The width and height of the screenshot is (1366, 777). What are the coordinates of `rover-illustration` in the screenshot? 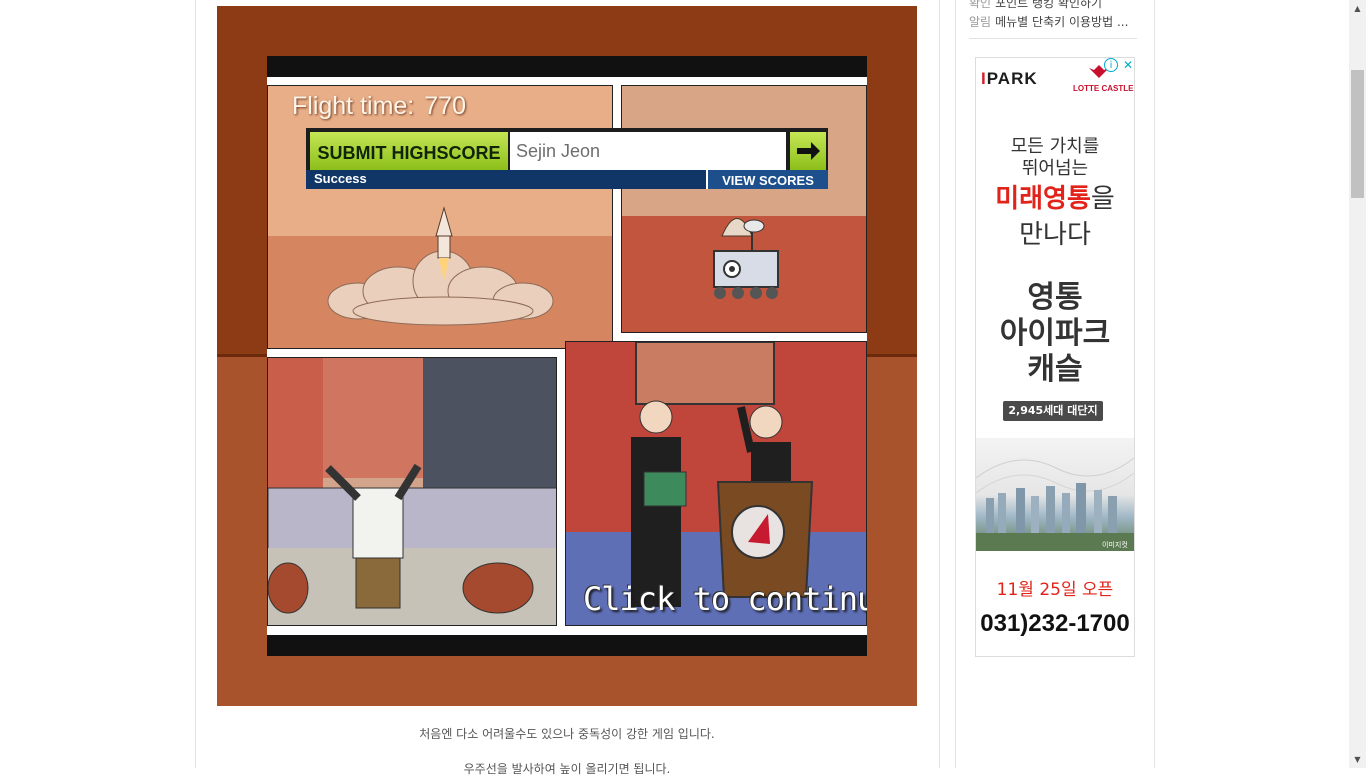 It's located at (744, 209).